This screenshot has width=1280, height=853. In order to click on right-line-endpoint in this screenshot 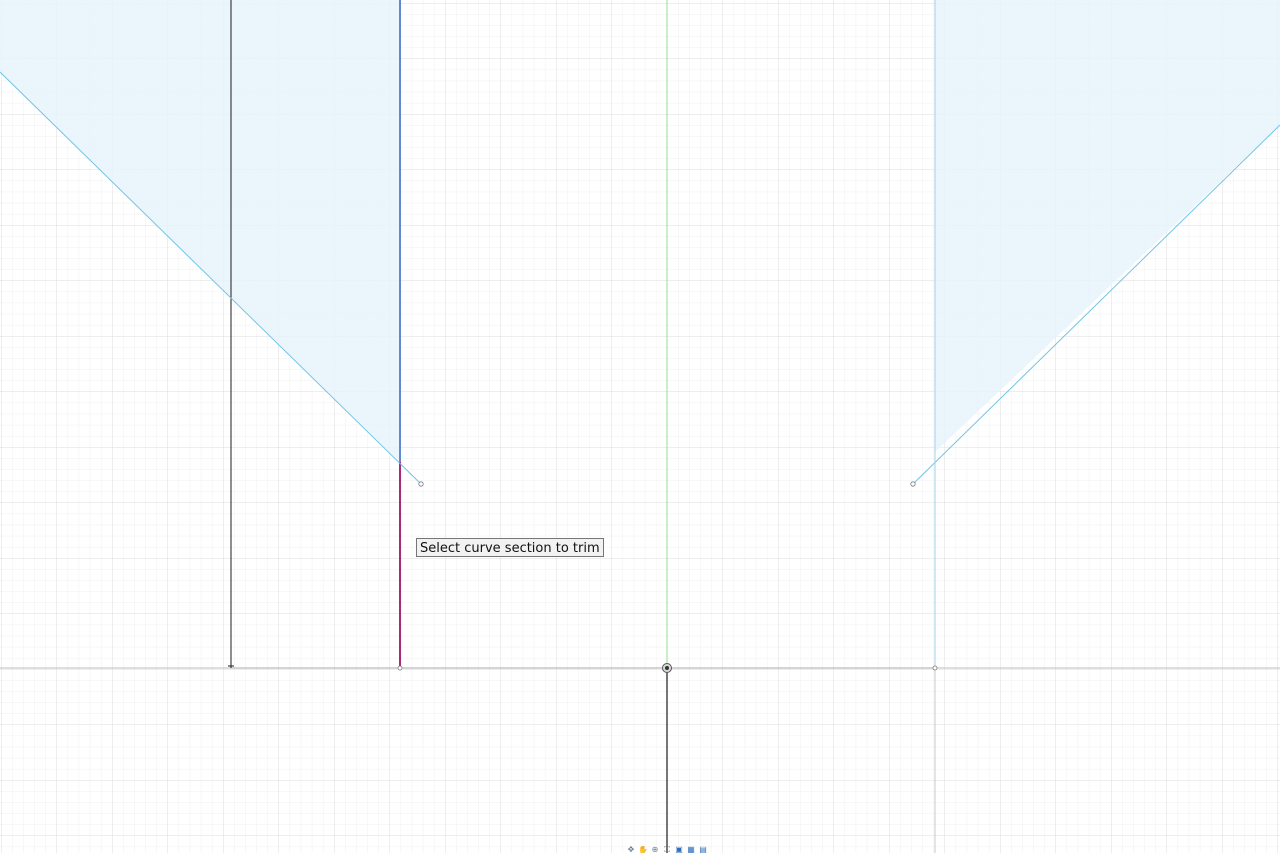, I will do `click(935, 668)`.